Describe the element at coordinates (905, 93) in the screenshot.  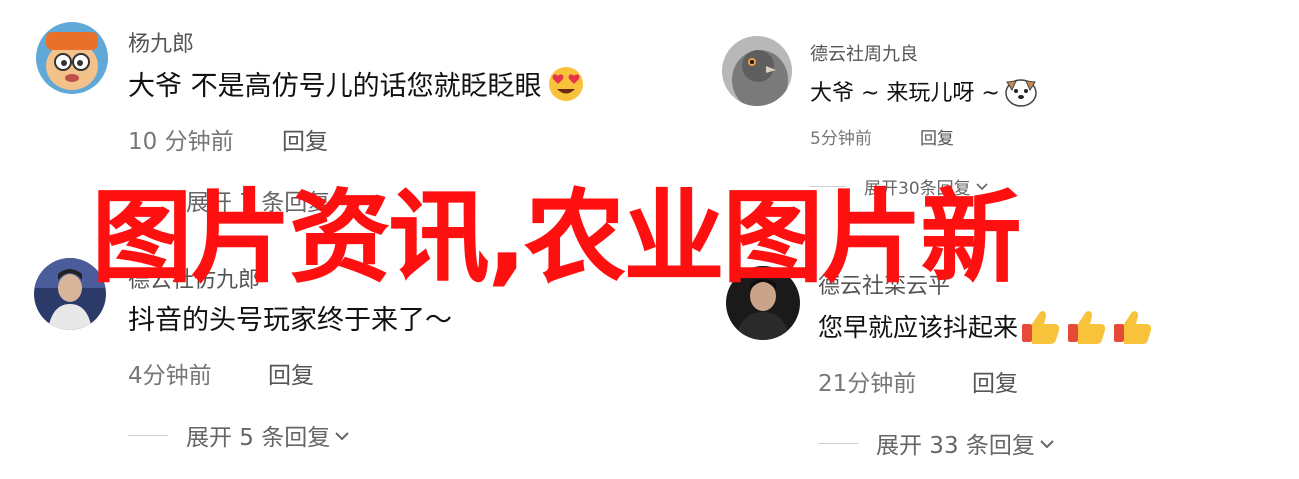
I see `comment-text-content: 大爷 ~ 来玩儿呀 ~` at that location.